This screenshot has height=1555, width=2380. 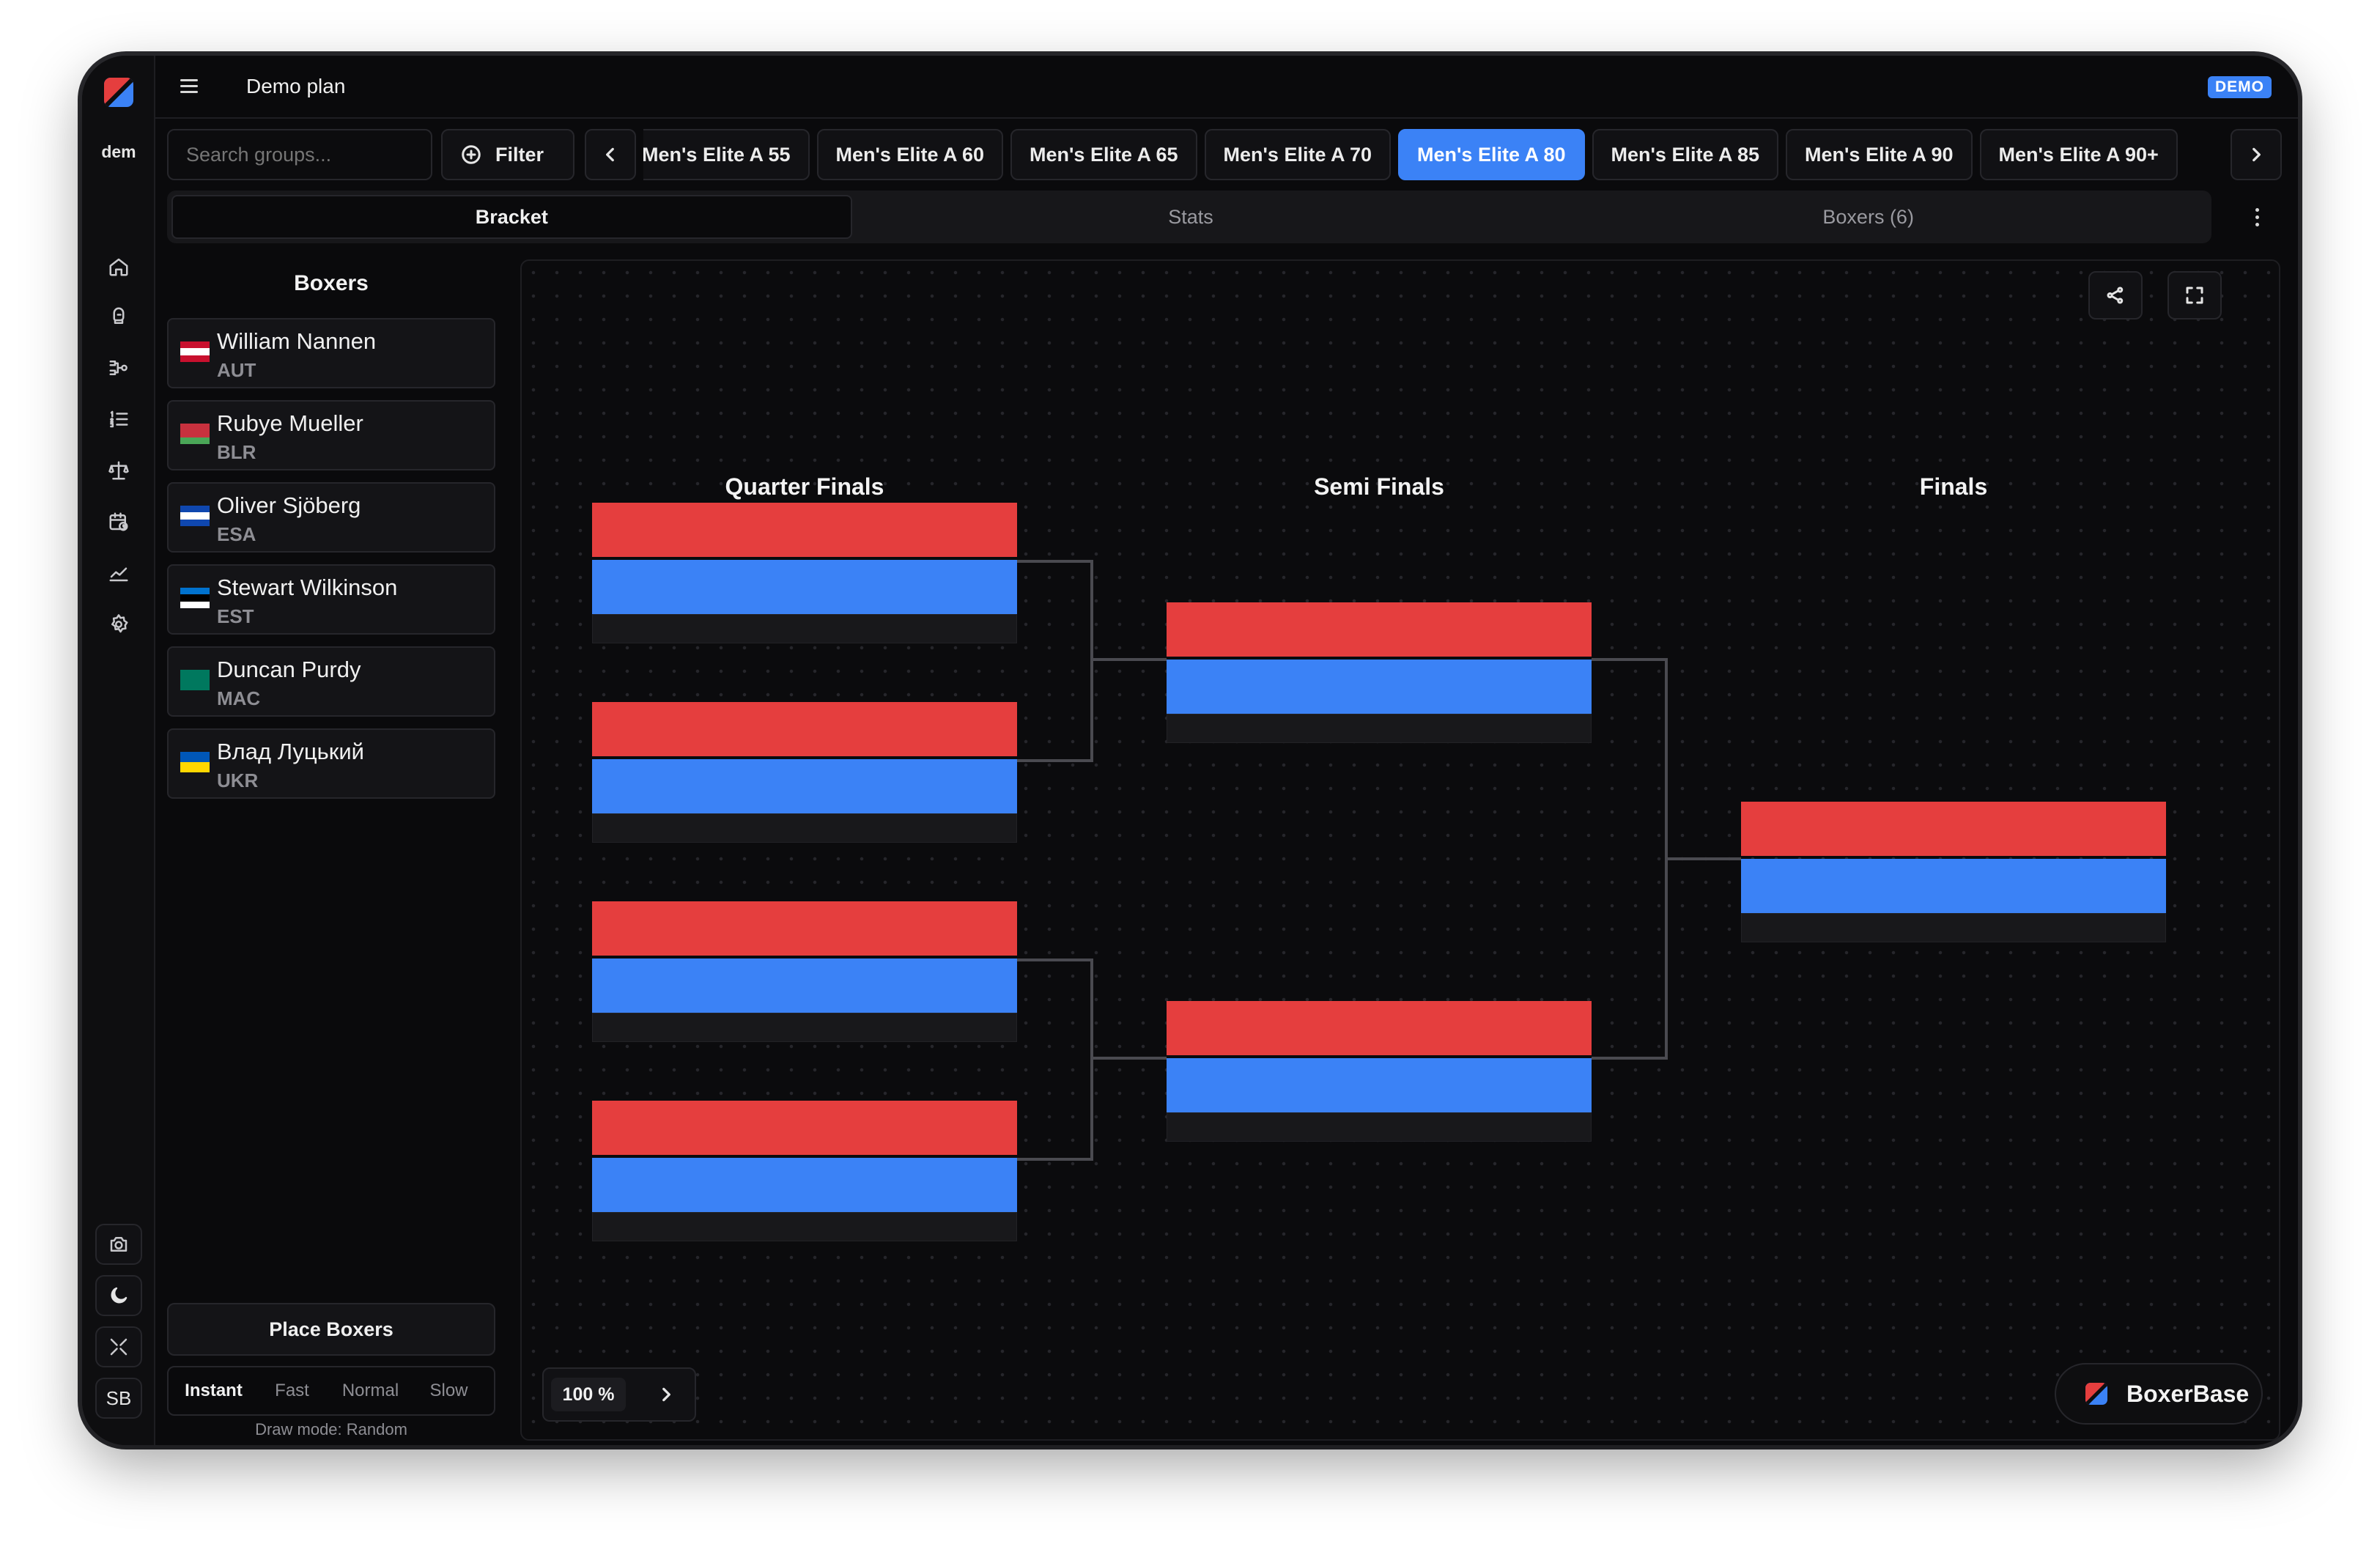 I want to click on home-icon, so click(x=118, y=266).